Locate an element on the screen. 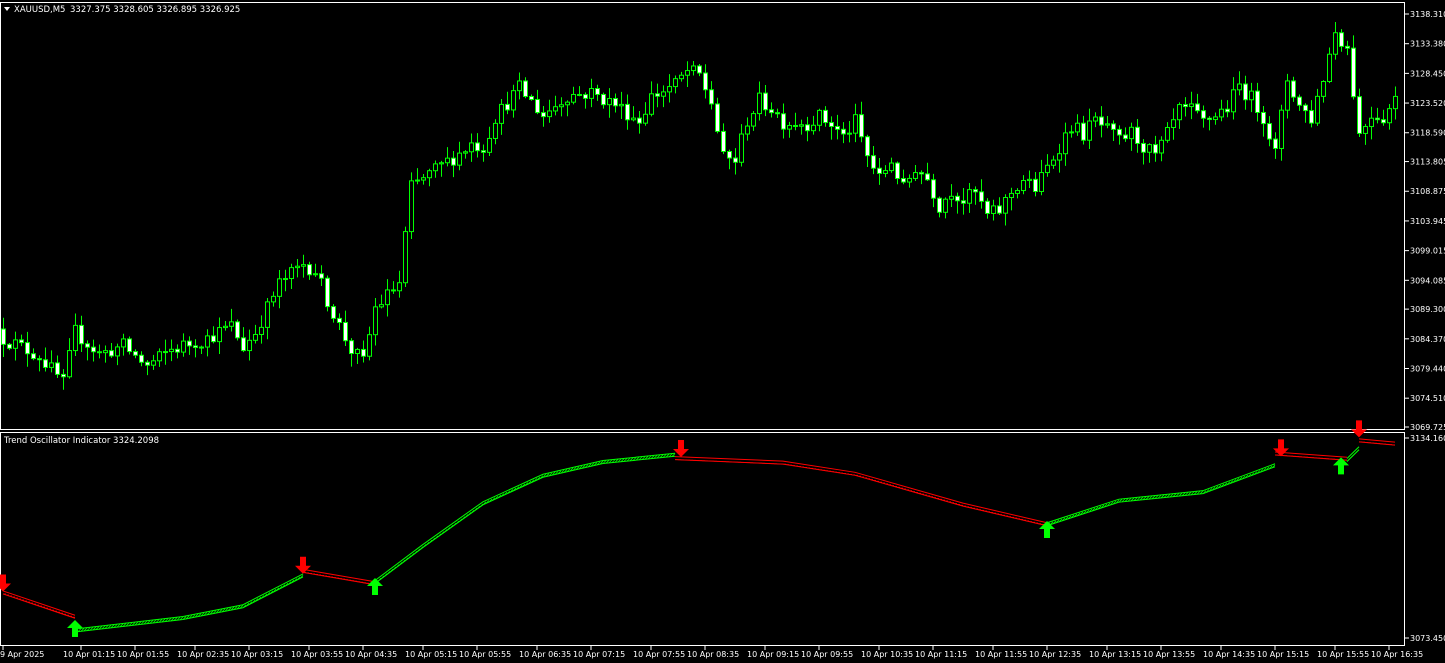 The image size is (1445, 663). x-tick-label: 10 Apr 03:55 is located at coordinates (317, 654).